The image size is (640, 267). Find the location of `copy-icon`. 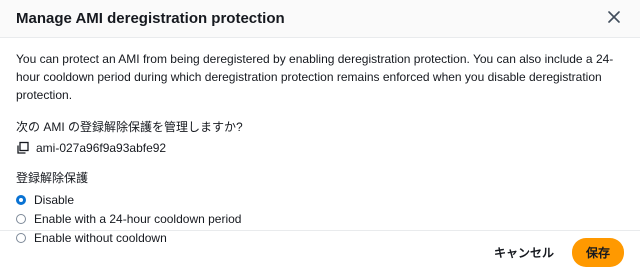

copy-icon is located at coordinates (23, 148).